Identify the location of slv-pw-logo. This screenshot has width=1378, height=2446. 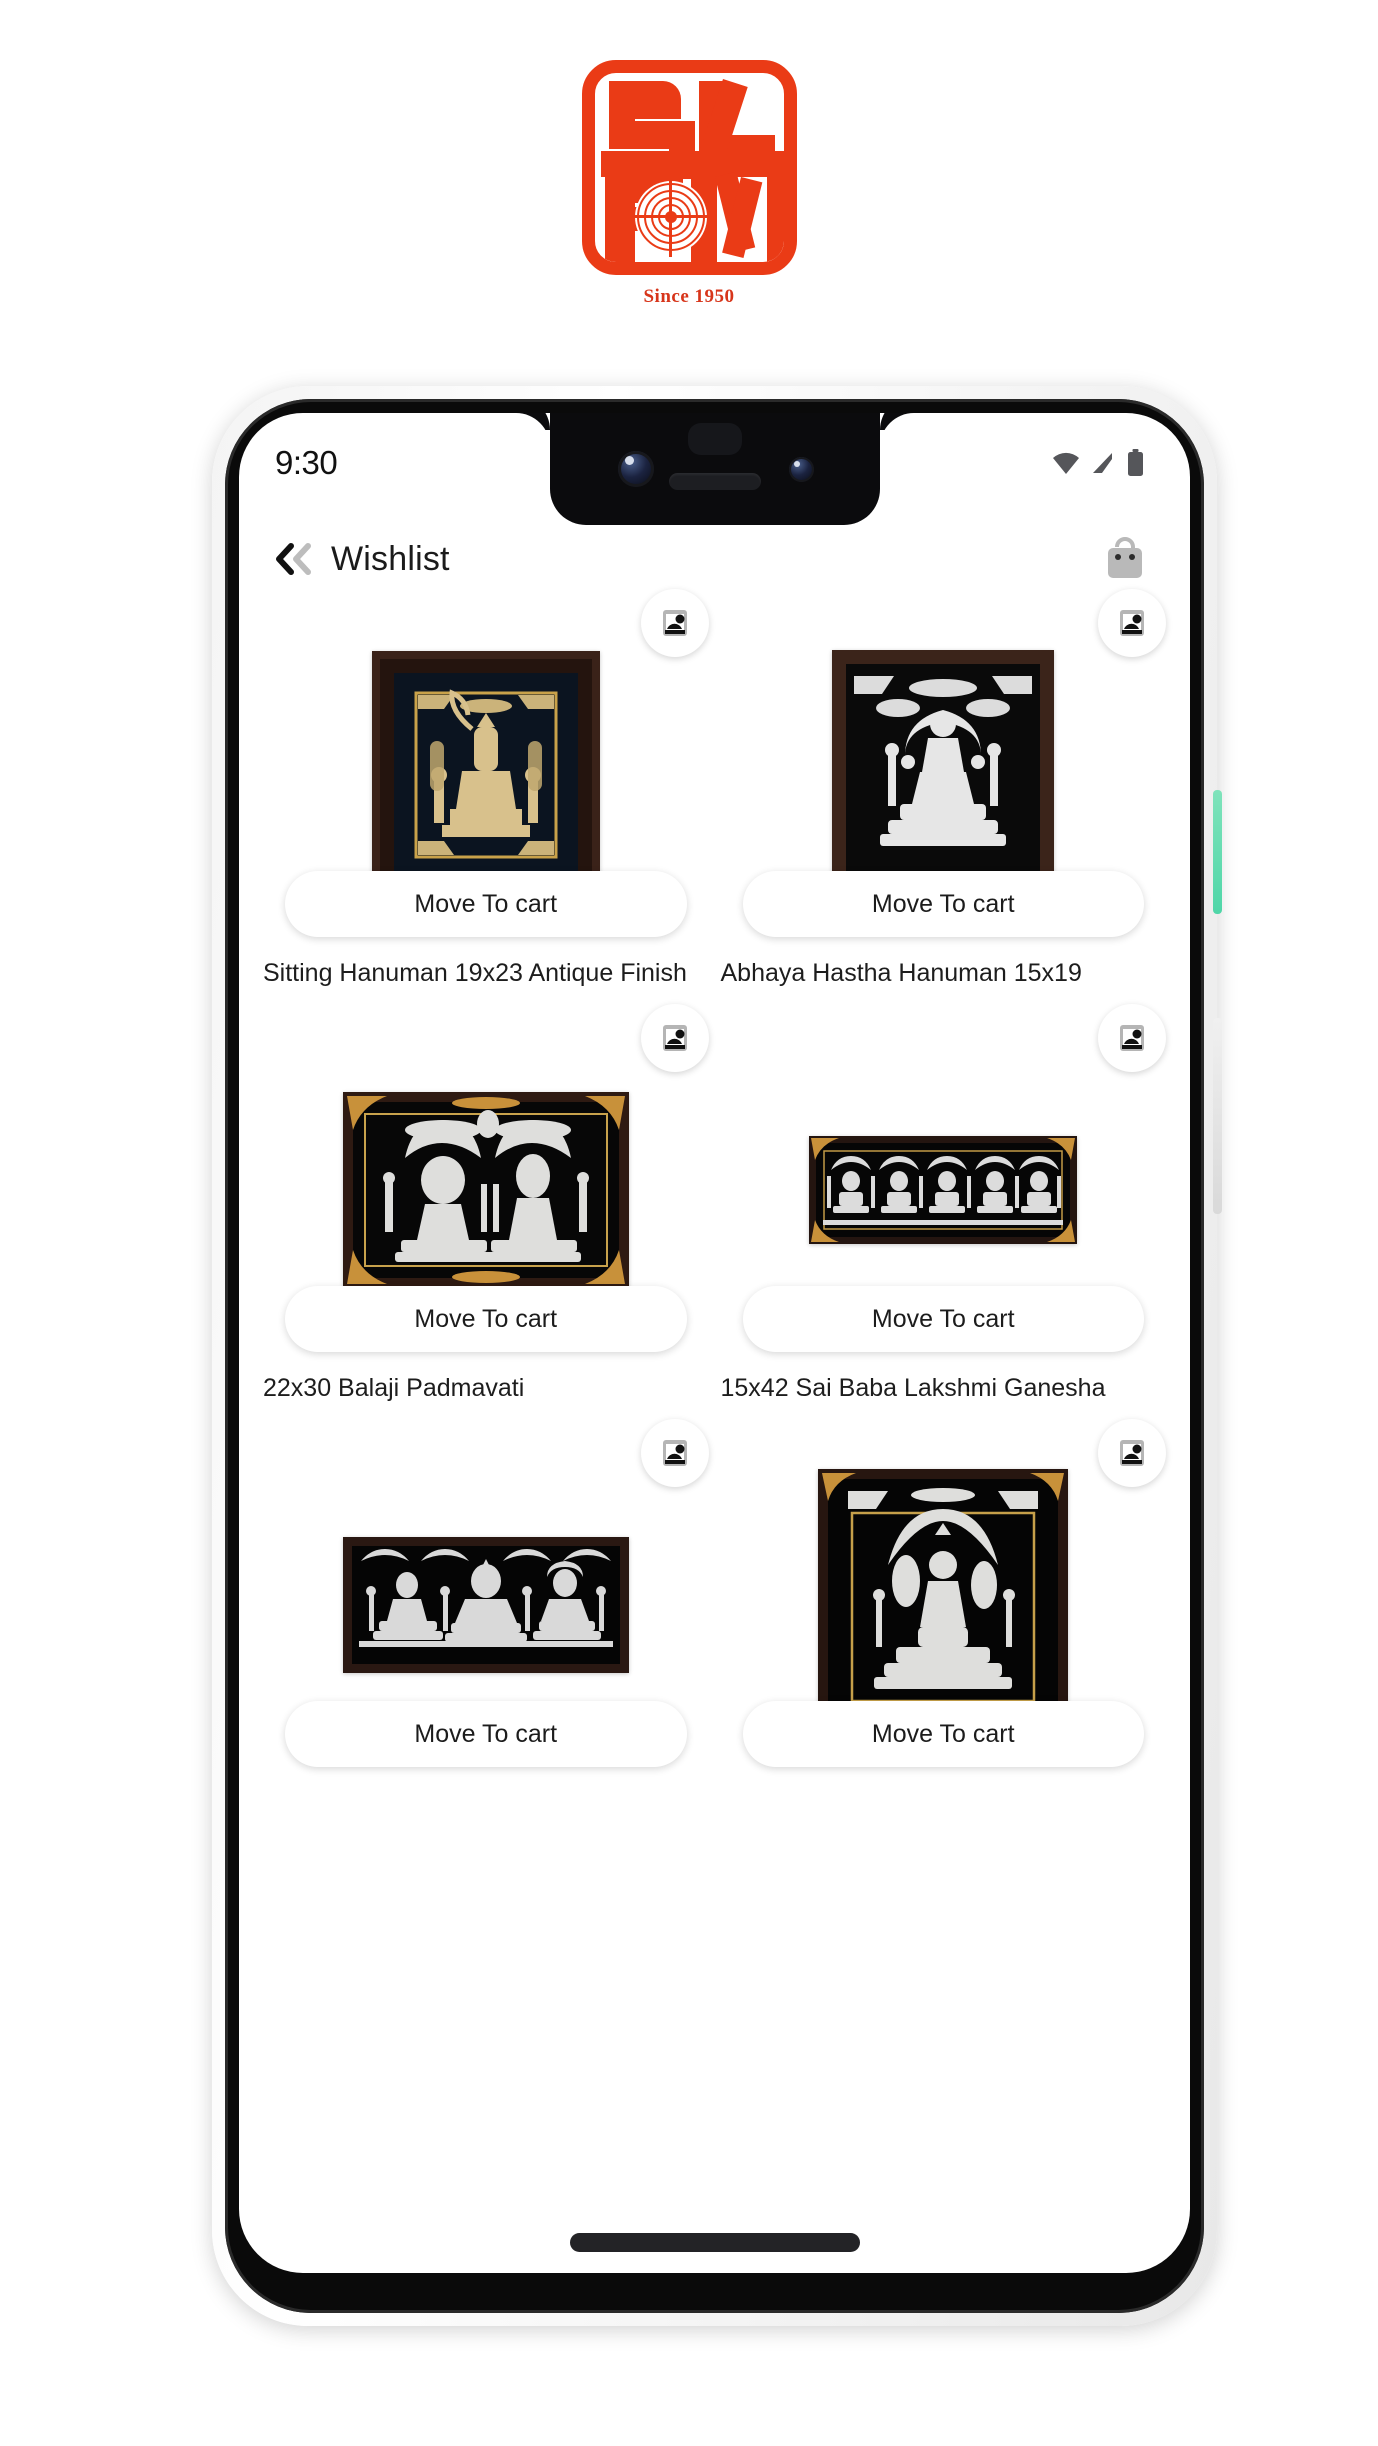
(689, 167).